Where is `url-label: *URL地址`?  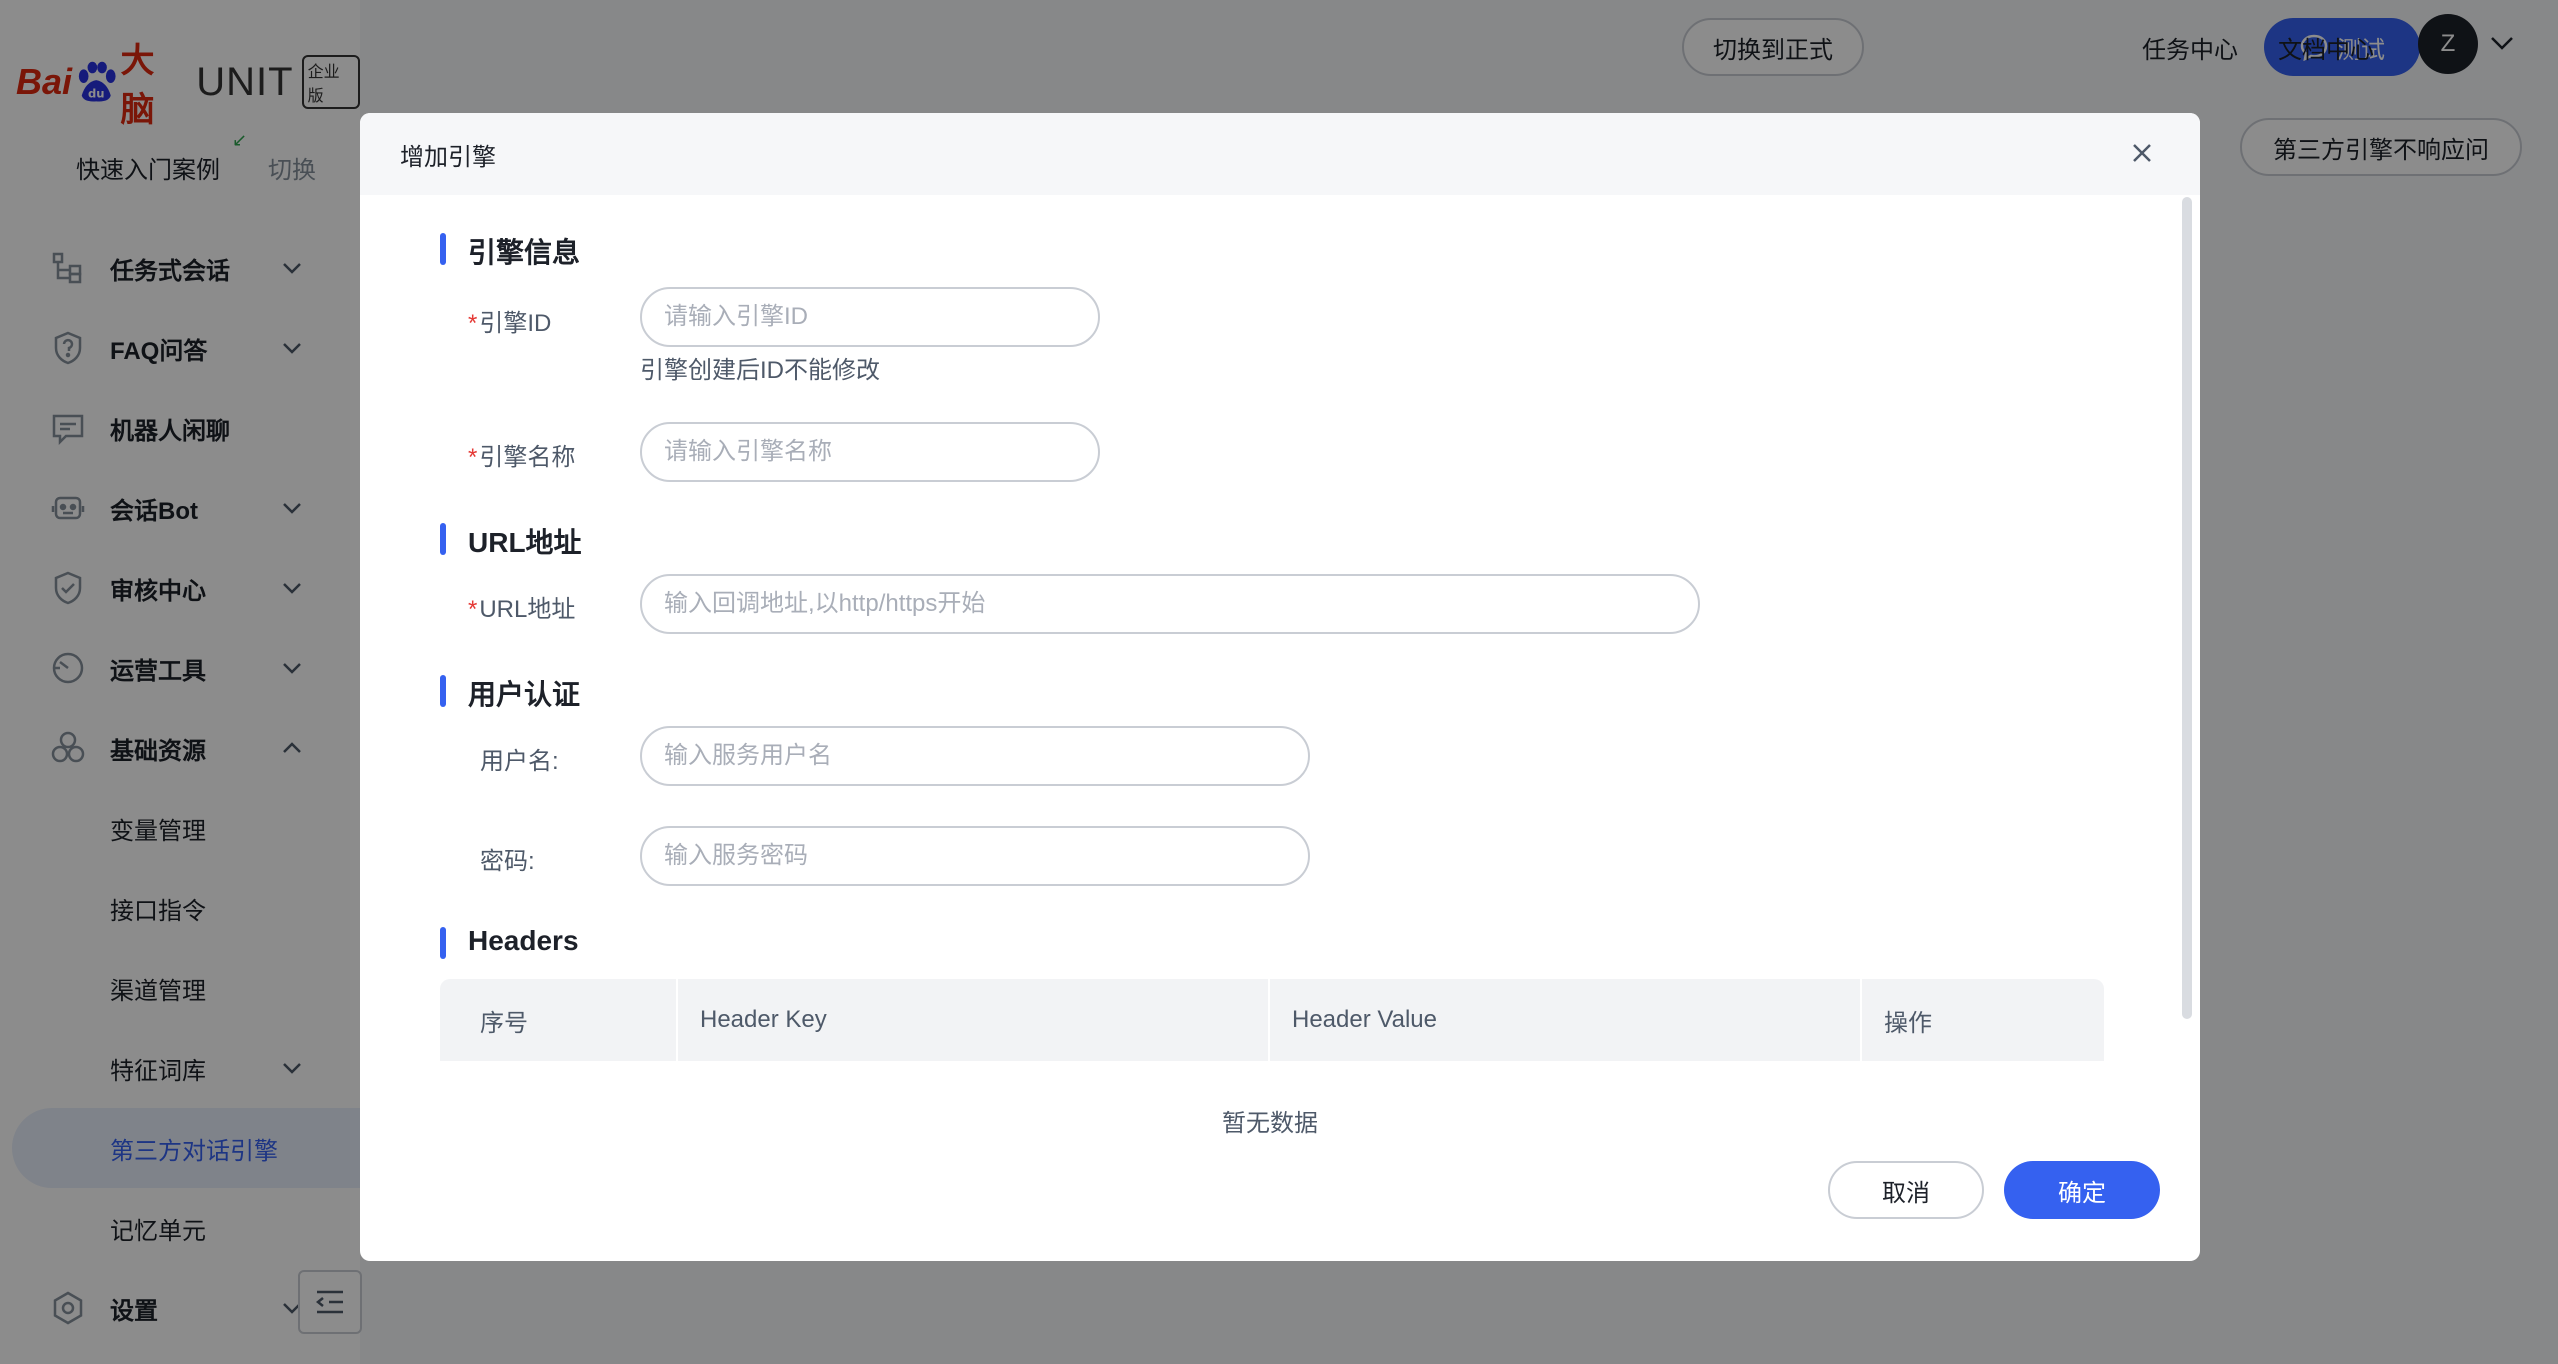
url-label: *URL地址 is located at coordinates (521, 606).